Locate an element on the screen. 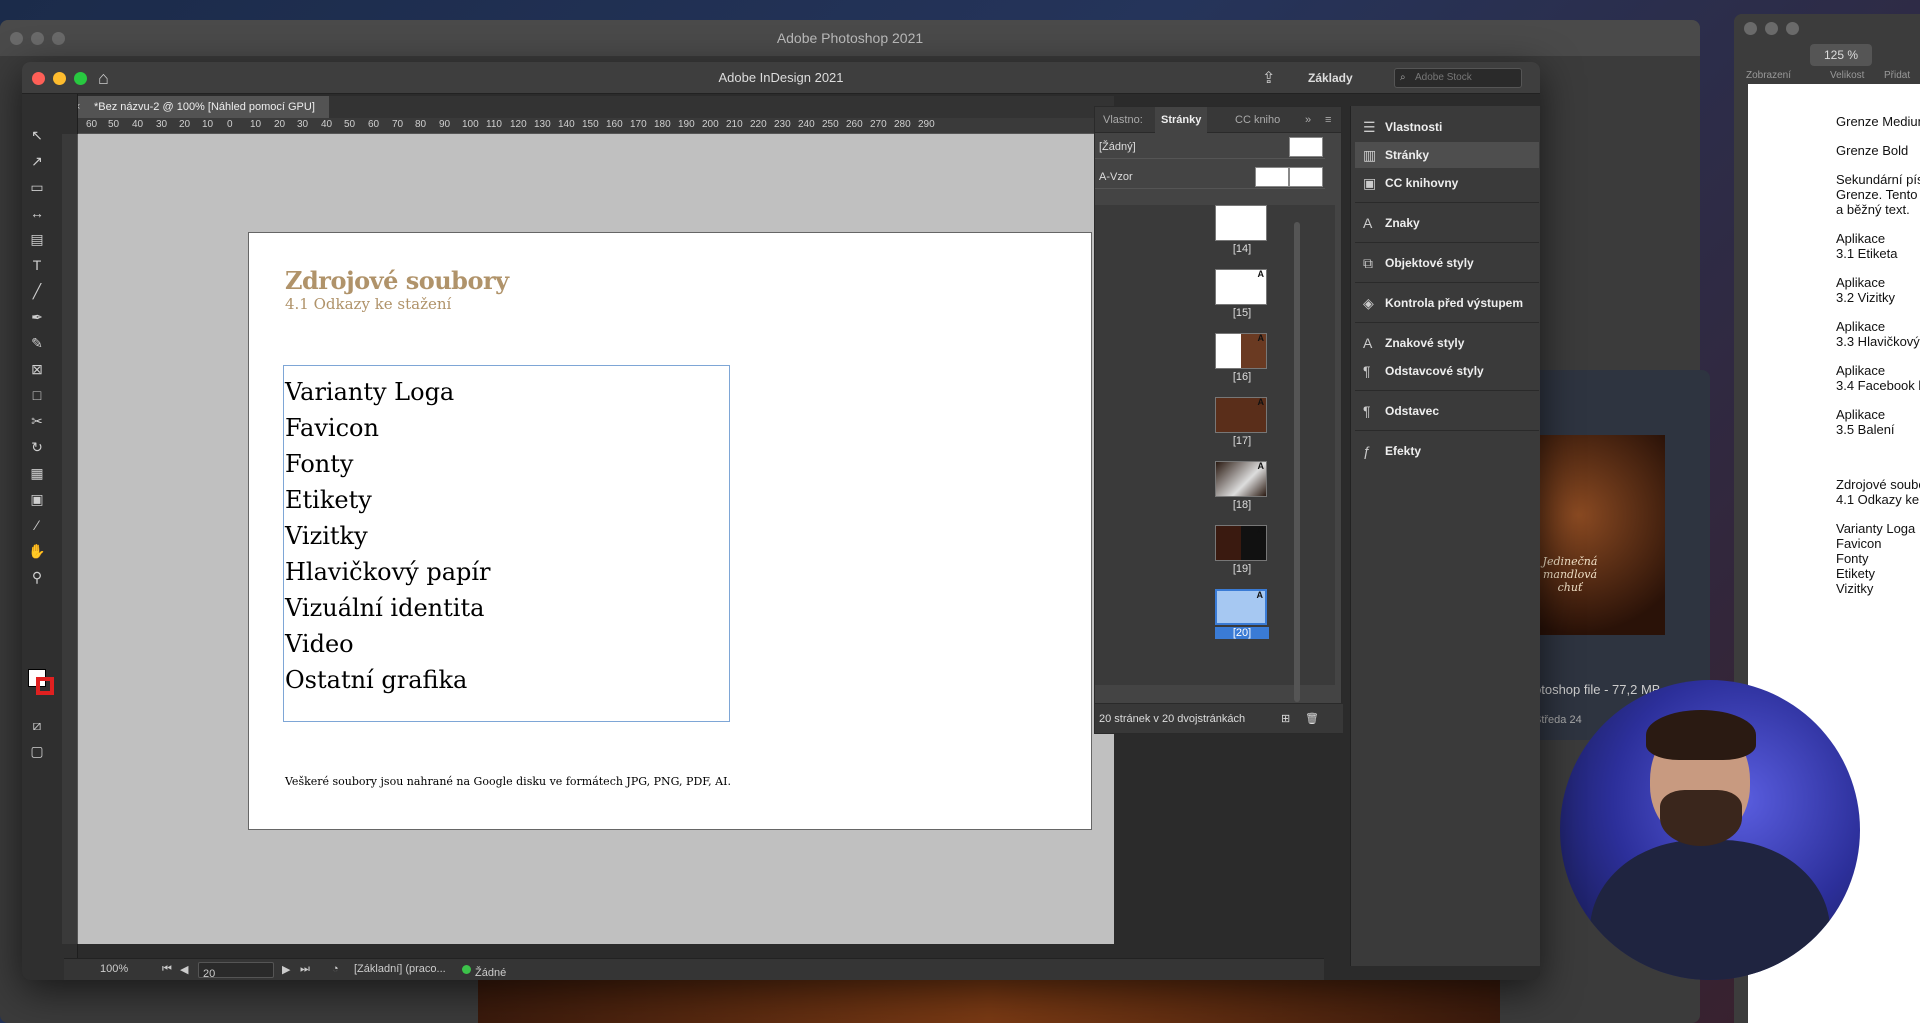  panel-properties: ☰ Vlastnosti is located at coordinates (1447, 127).